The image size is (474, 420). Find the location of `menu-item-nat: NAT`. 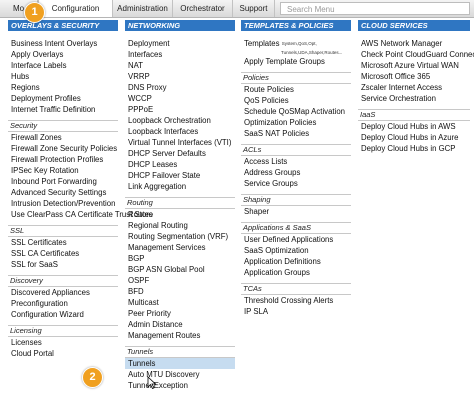

menu-item-nat: NAT is located at coordinates (180, 65).